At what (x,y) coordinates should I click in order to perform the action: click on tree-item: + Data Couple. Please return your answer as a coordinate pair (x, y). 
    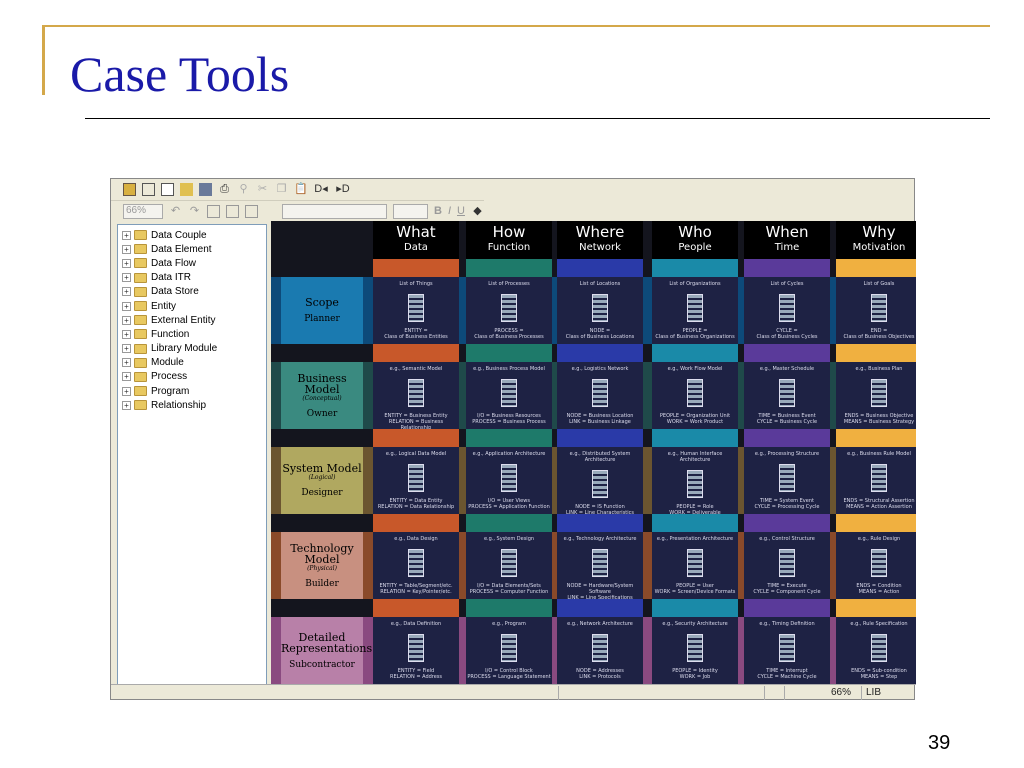
    Looking at the image, I should click on (192, 235).